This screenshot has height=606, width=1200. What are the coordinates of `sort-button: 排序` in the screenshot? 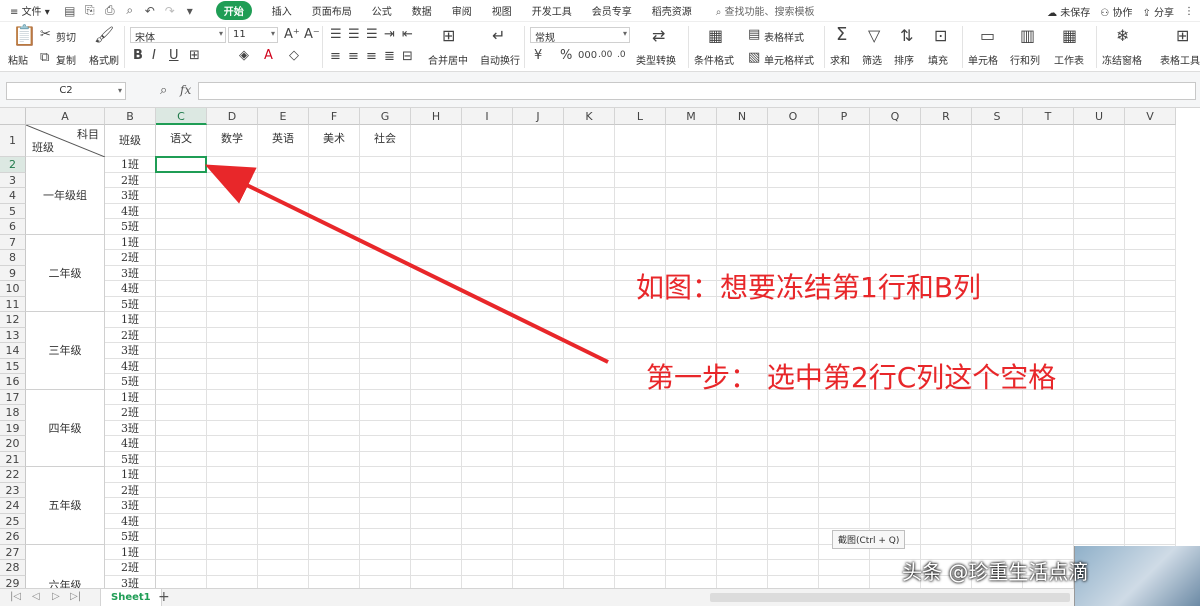 It's located at (904, 59).